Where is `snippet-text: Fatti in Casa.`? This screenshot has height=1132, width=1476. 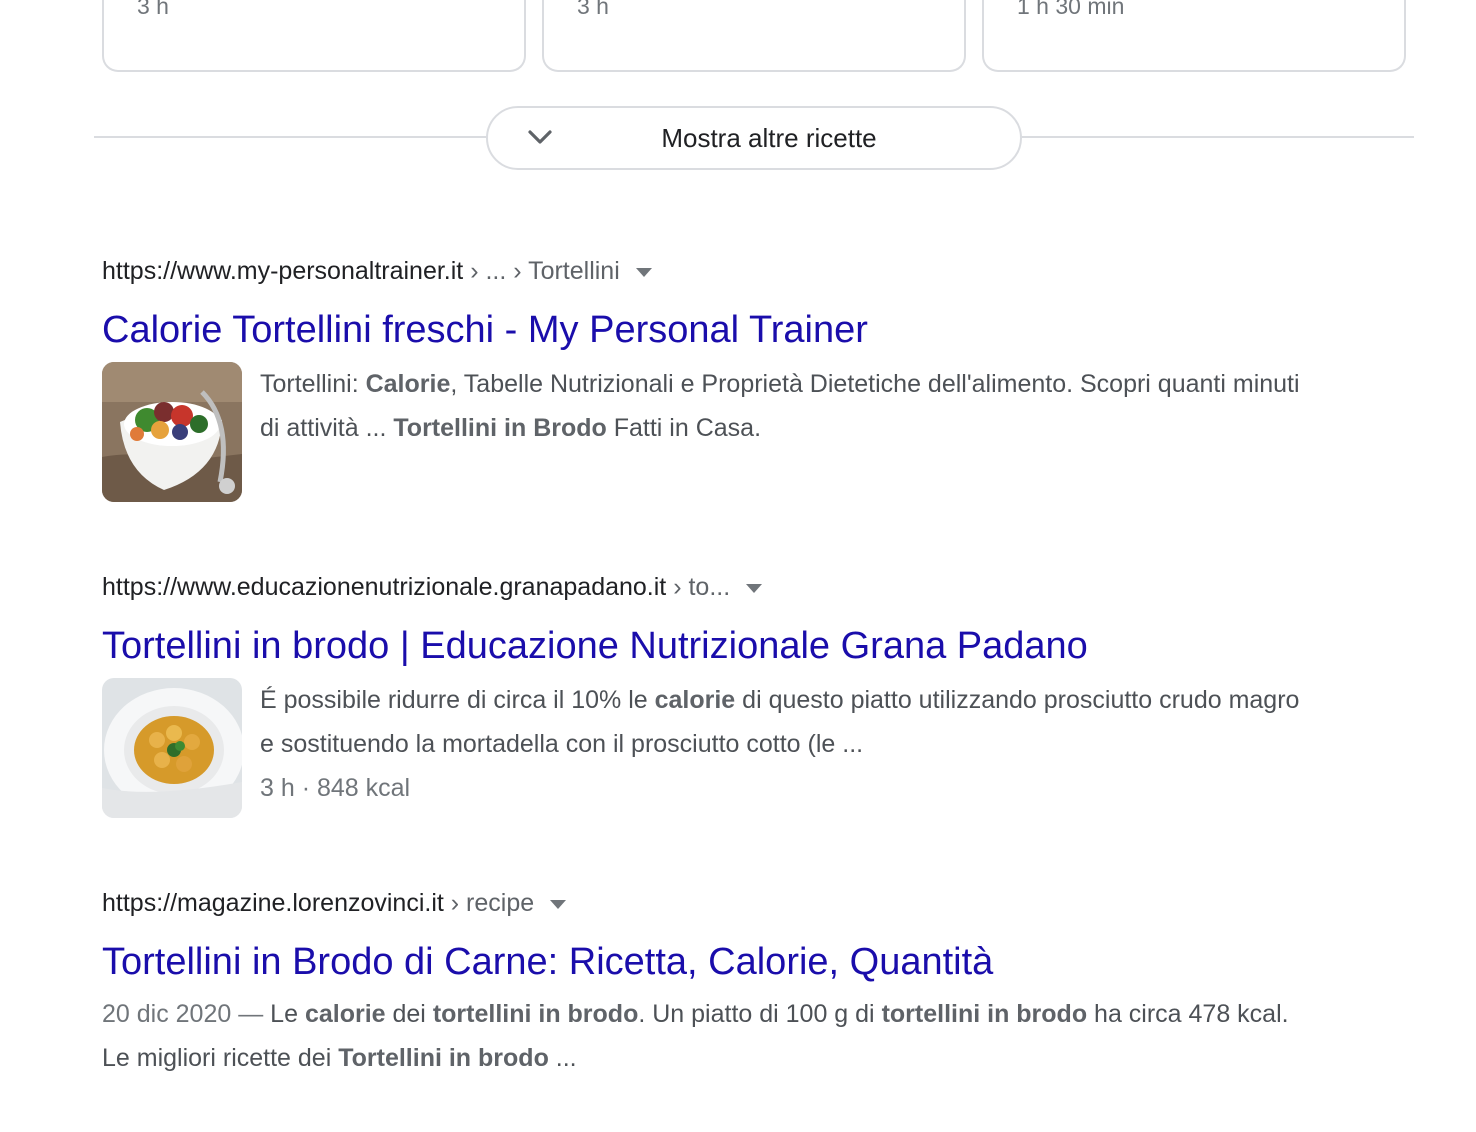
snippet-text: Fatti in Casa. is located at coordinates (684, 428).